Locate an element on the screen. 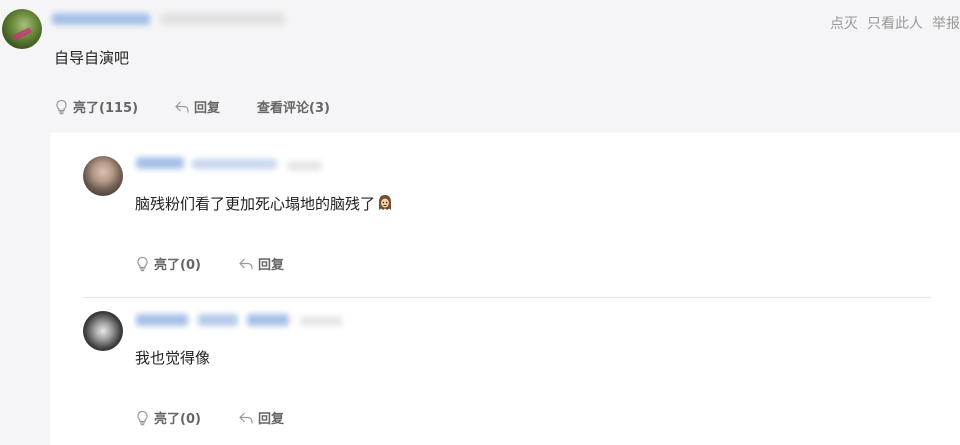 Image resolution: width=960 pixels, height=445 pixels. view-comments-label: 查看评论(3) is located at coordinates (293, 108).